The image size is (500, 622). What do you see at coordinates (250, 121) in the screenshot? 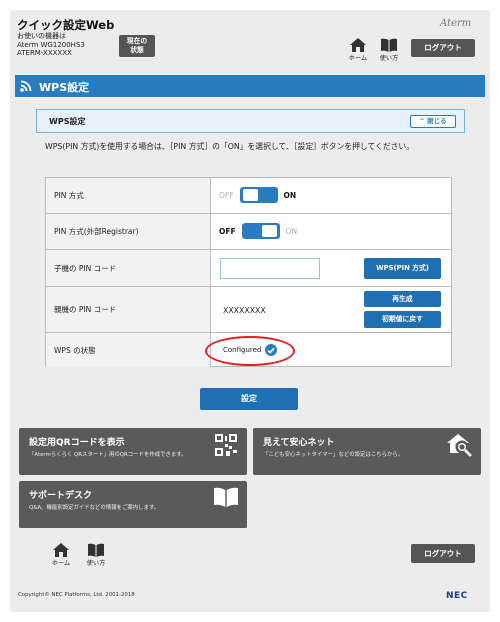
I see `wps-panel-header: WPS設定 ^ 閉じる` at bounding box center [250, 121].